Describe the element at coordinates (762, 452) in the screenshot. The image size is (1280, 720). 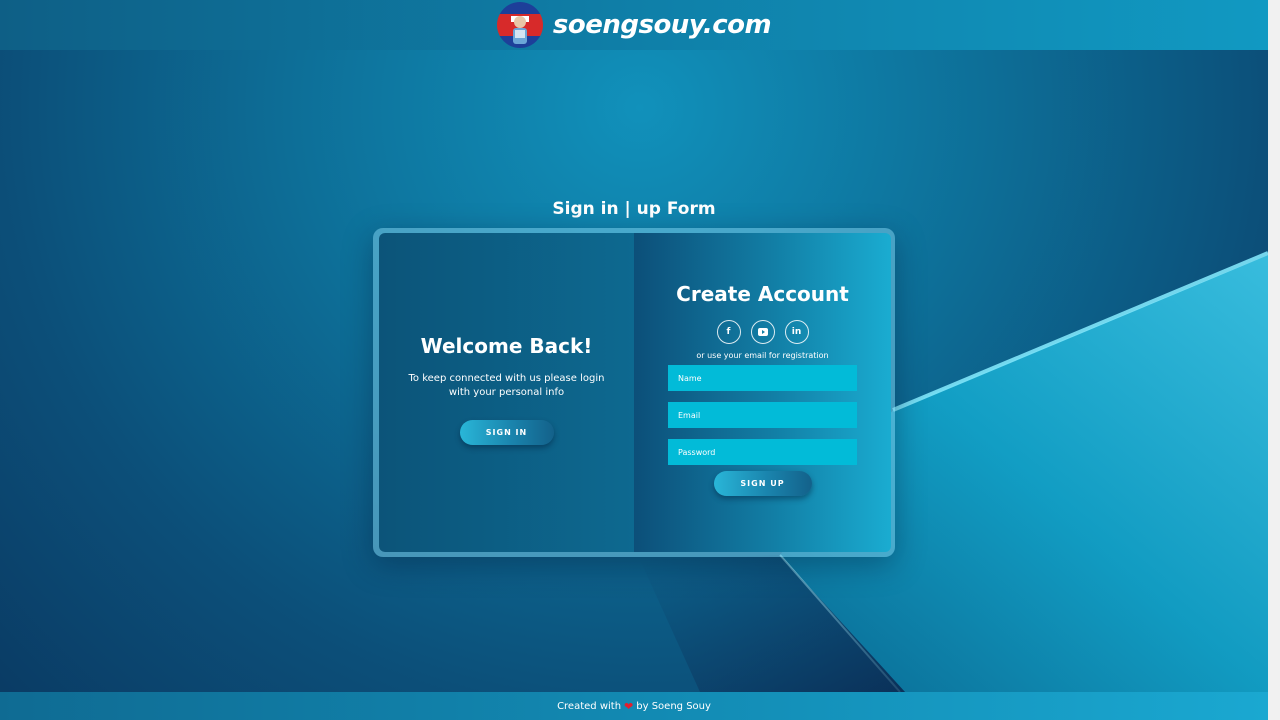
I see `password-input` at that location.